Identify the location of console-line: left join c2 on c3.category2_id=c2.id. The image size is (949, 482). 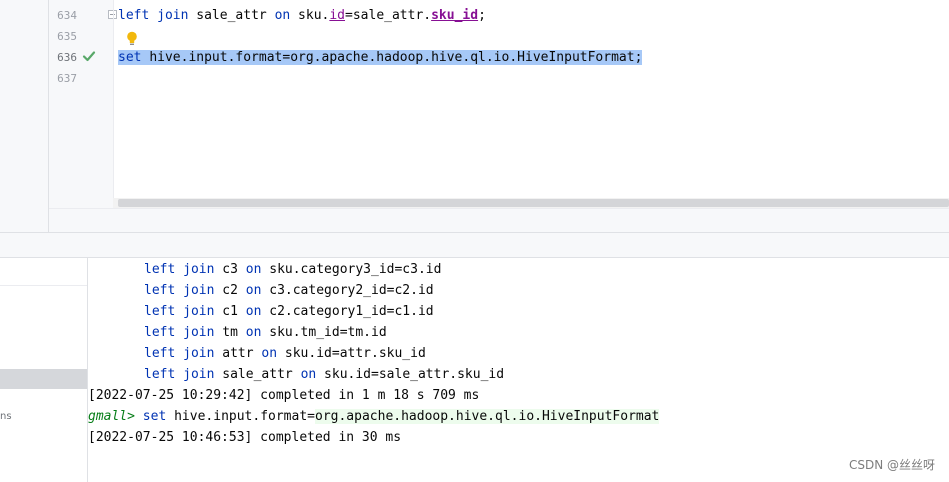
(261, 290).